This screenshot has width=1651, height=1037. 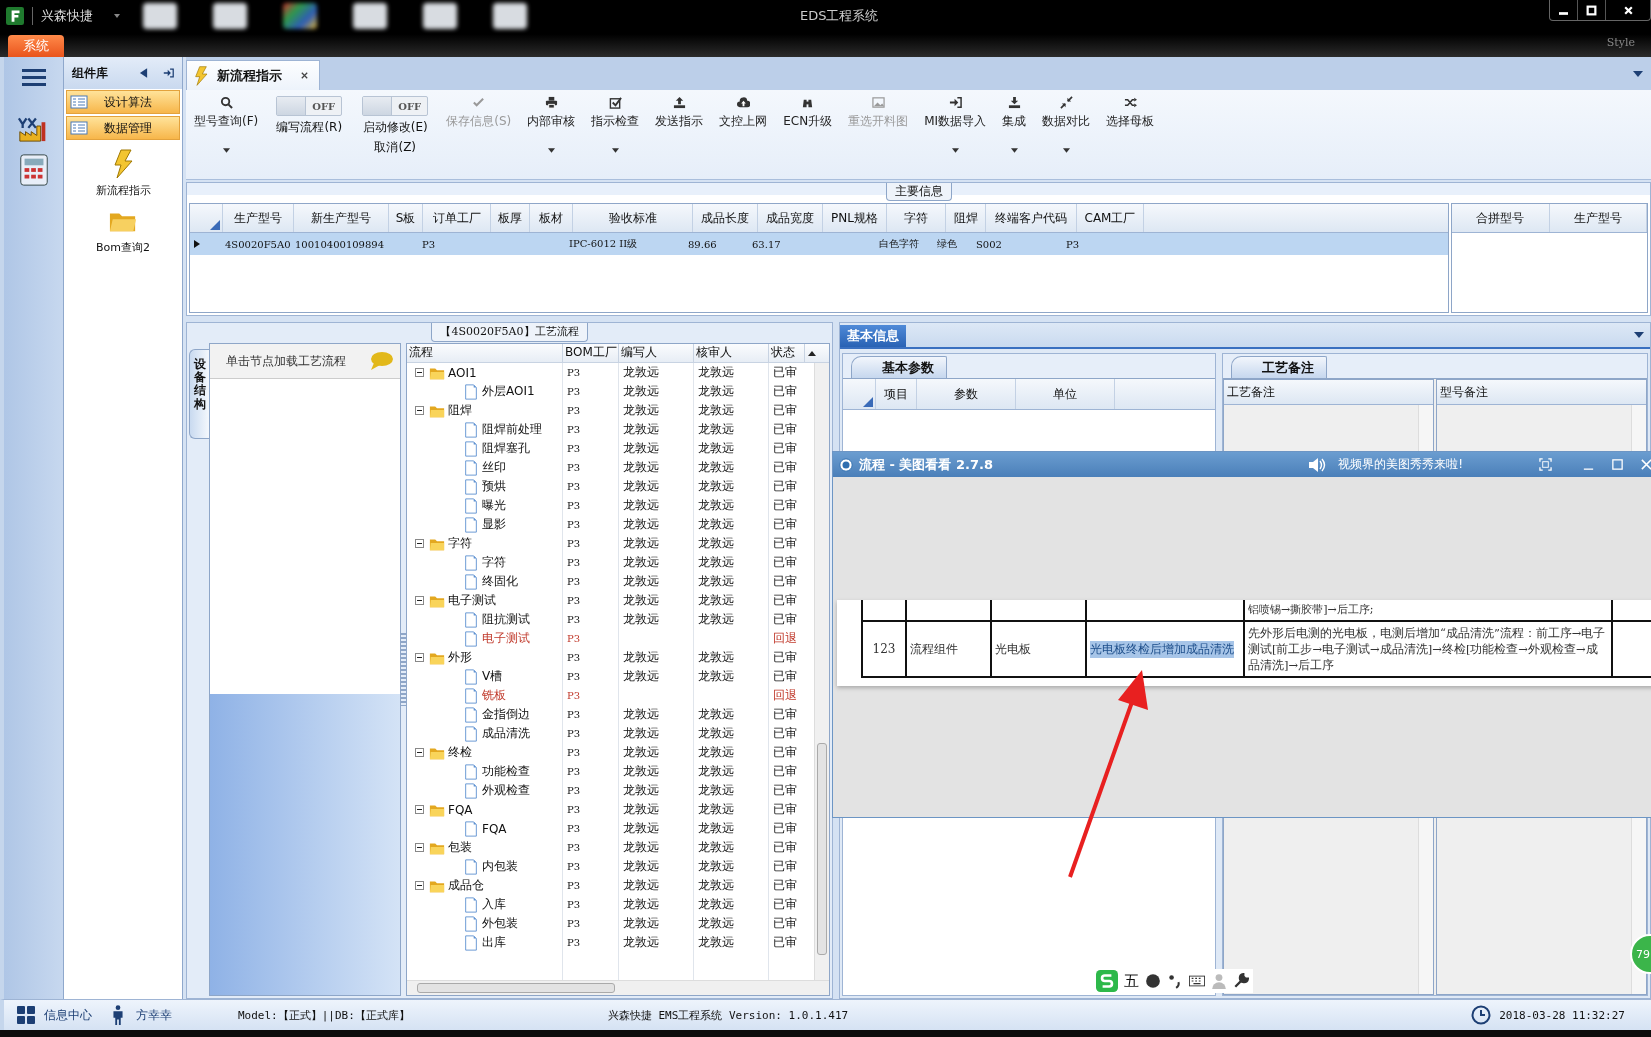 I want to click on menu-icon, so click(x=33, y=77).